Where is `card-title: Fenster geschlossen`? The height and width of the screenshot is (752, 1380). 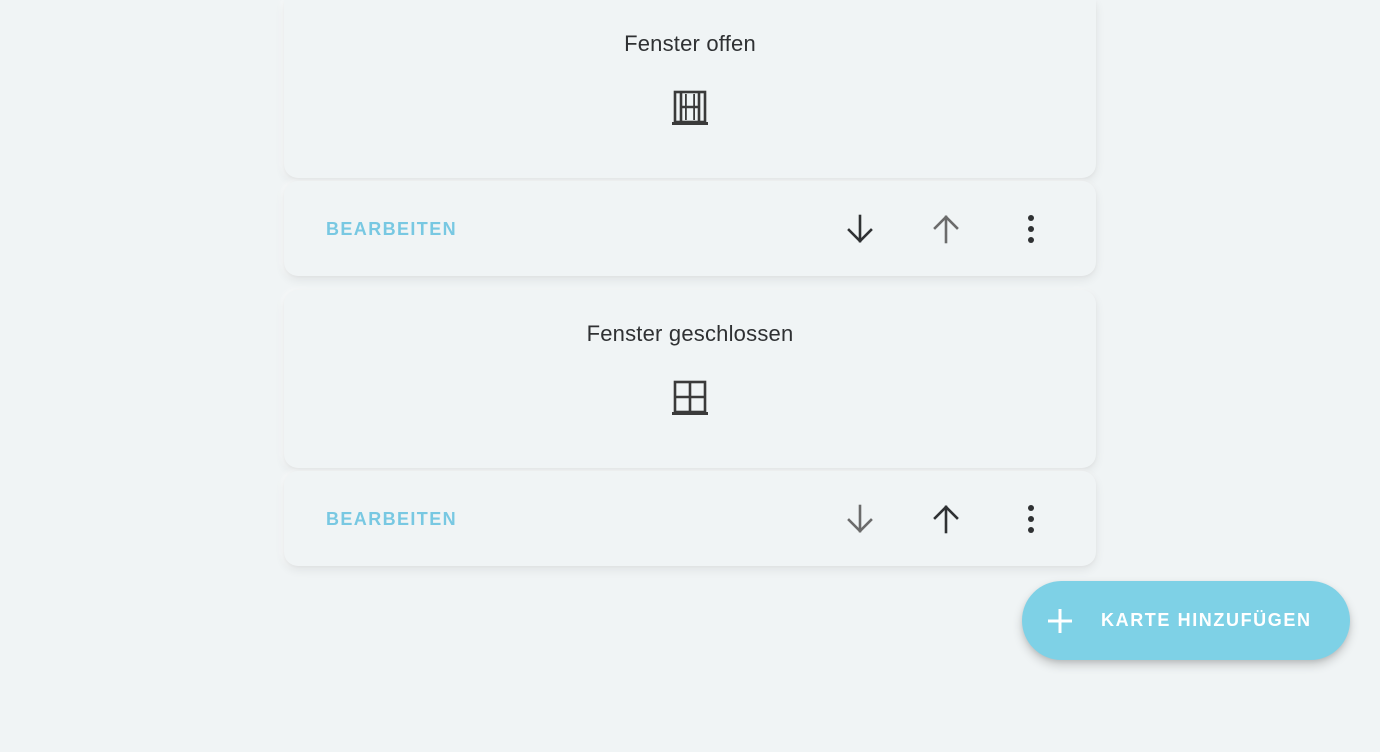 card-title: Fenster geschlossen is located at coordinates (690, 333).